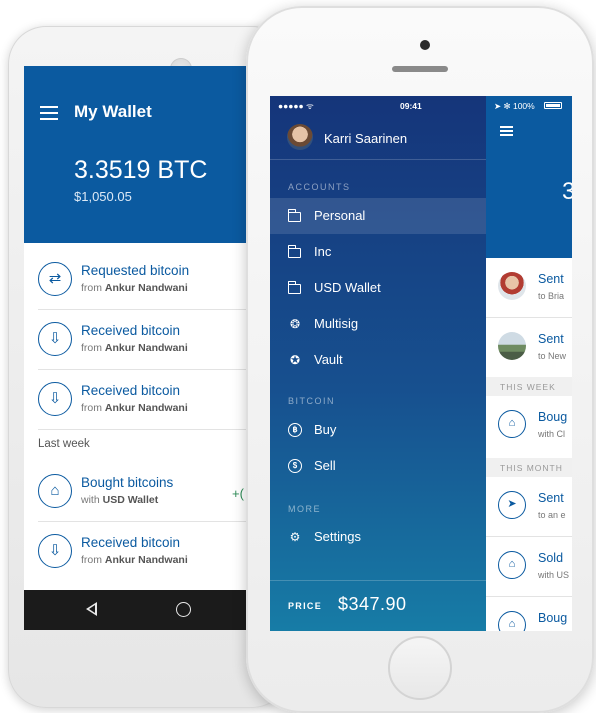  Describe the element at coordinates (55, 279) in the screenshot. I see `exchange-arrows-icon: ⇄` at that location.